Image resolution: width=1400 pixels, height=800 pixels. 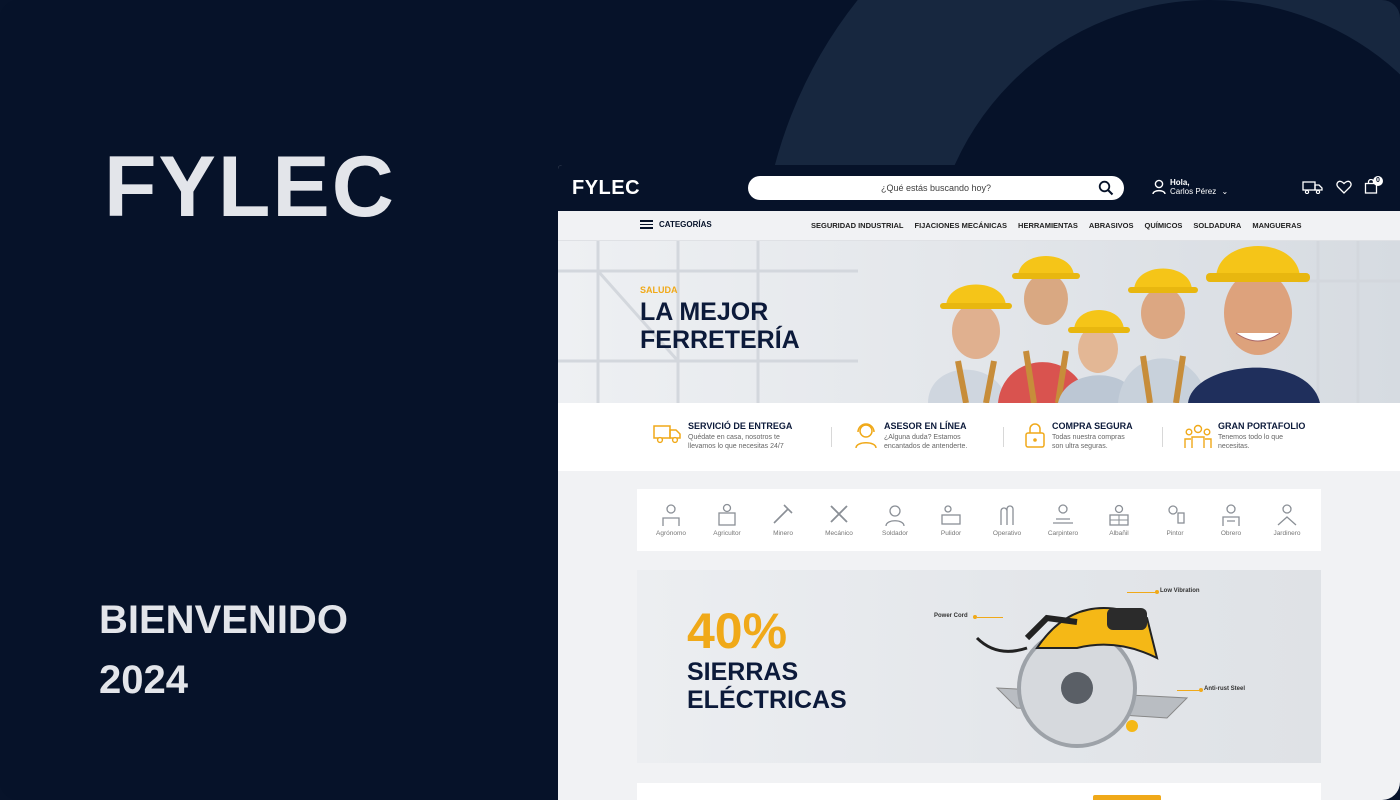 I want to click on search-input: ¿Qué estás buscando hoy?, so click(x=936, y=188).